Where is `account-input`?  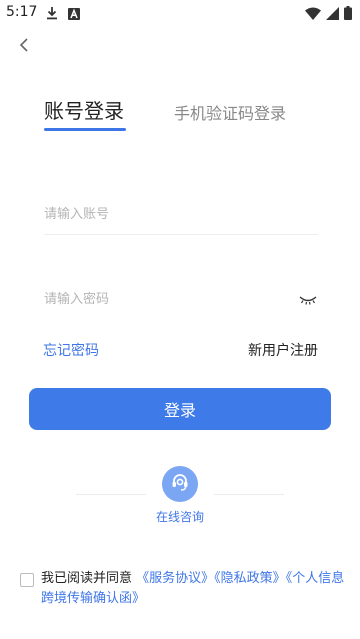
account-input is located at coordinates (181, 213).